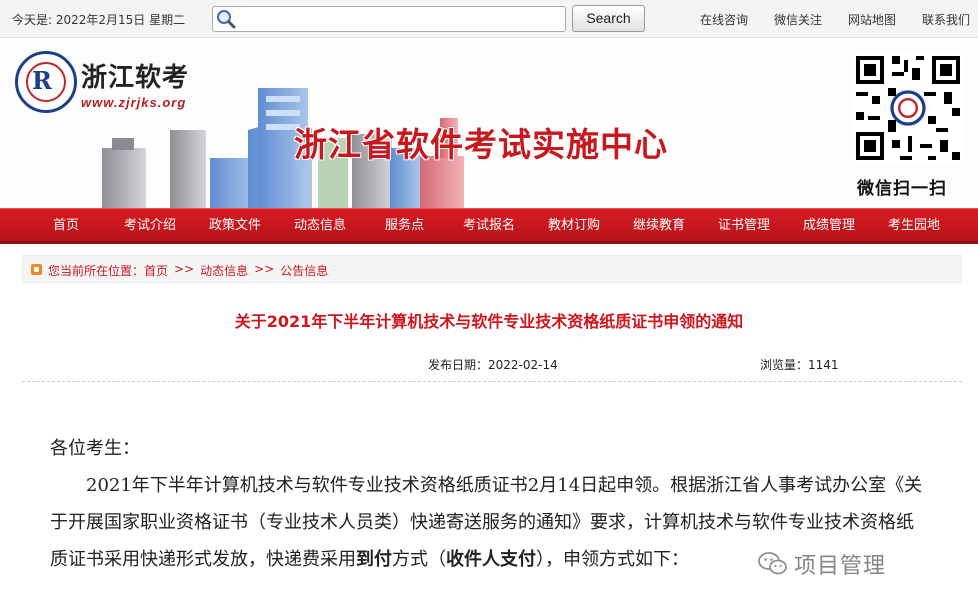 The height and width of the screenshot is (608, 978). What do you see at coordinates (150, 225) in the screenshot?
I see `nav-item-exam-intro: 考试介绍` at bounding box center [150, 225].